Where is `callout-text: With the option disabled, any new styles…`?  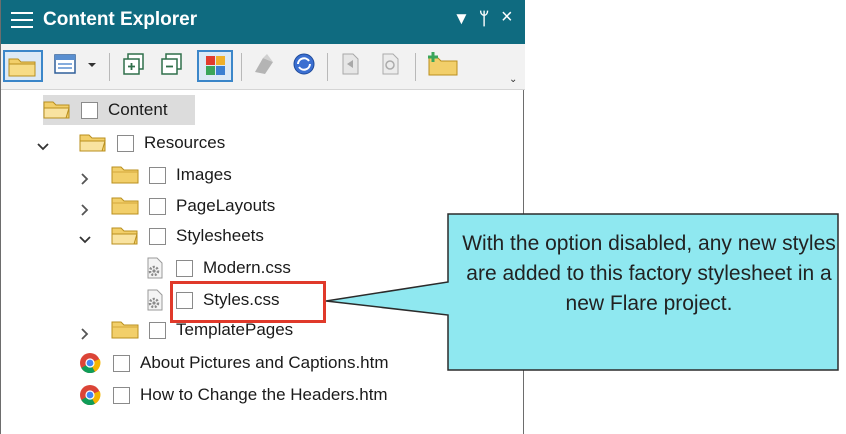
callout-text: With the option disabled, any new styles… is located at coordinates (649, 273).